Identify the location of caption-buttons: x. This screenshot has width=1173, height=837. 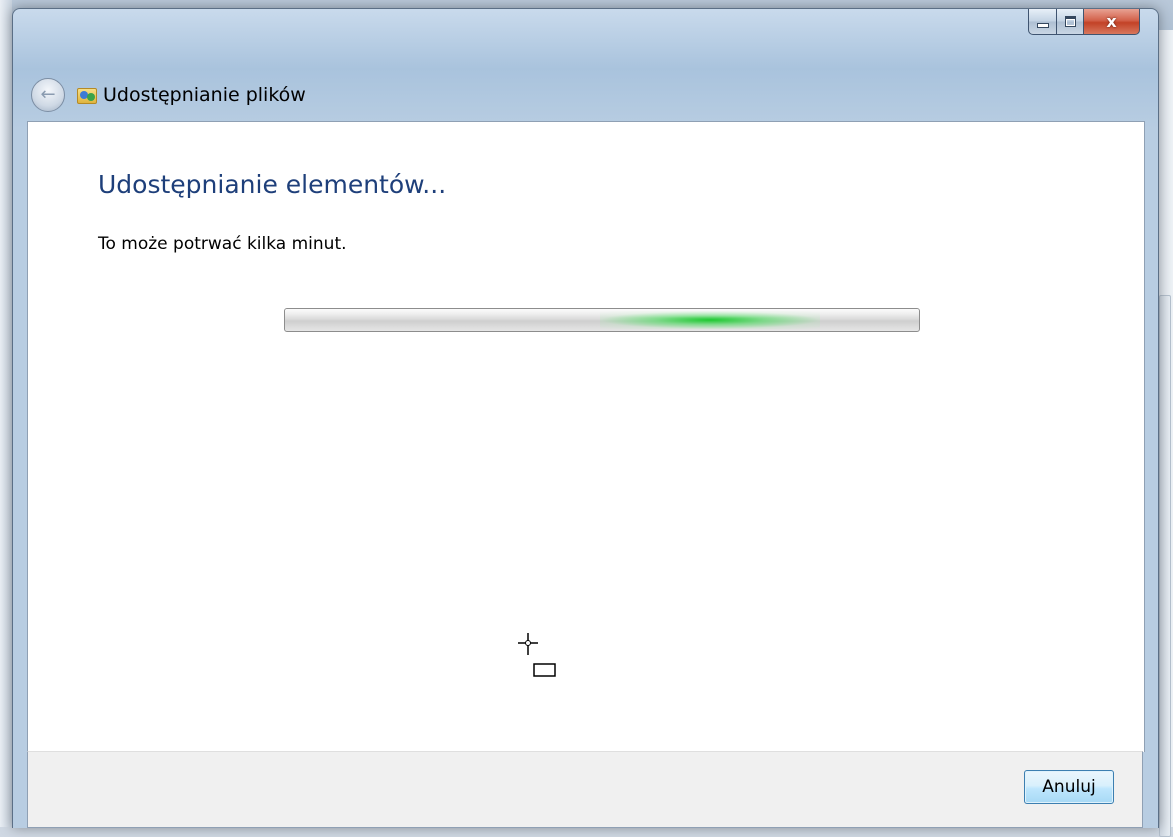
(1084, 24).